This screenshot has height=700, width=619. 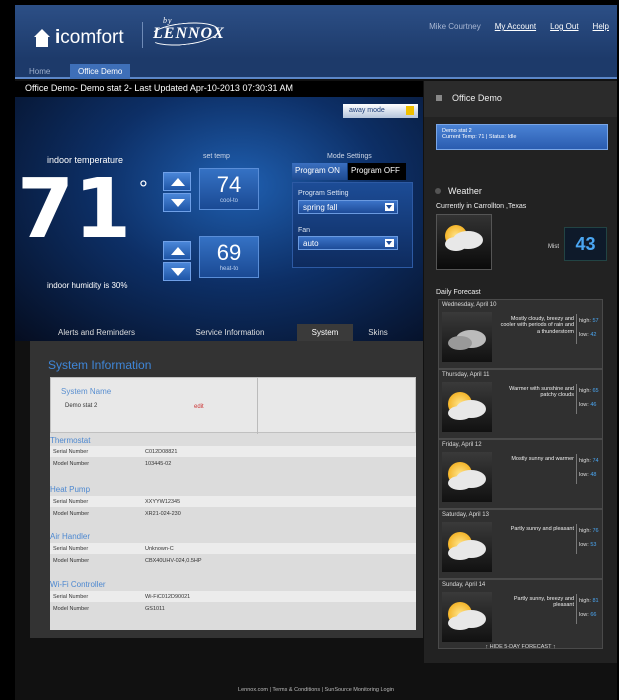 What do you see at coordinates (233, 608) in the screenshot?
I see `table-row: Model Number GS1011` at bounding box center [233, 608].